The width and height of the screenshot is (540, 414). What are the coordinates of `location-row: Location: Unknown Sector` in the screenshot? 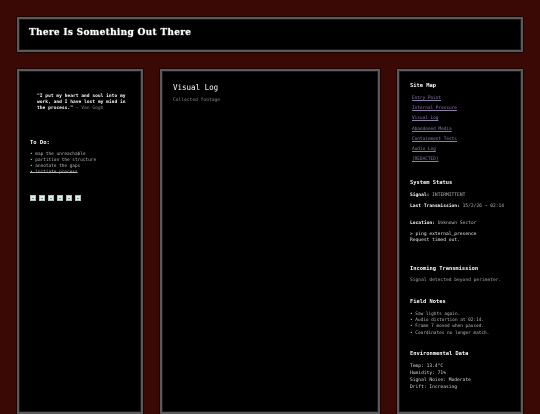 It's located at (443, 224).